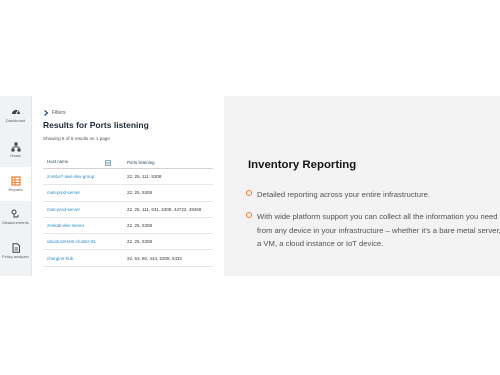 The height and width of the screenshot is (375, 500). What do you see at coordinates (15, 147) in the screenshot?
I see `hosts-icon` at bounding box center [15, 147].